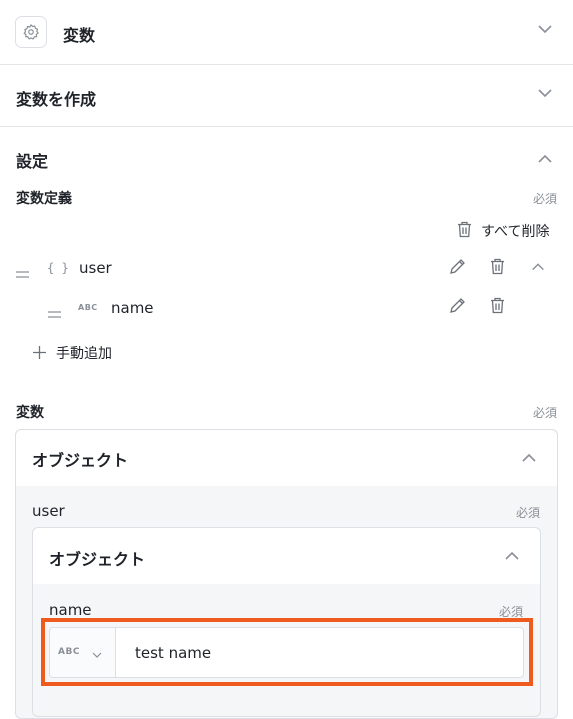 Image resolution: width=573 pixels, height=719 pixels. What do you see at coordinates (132, 308) in the screenshot?
I see `variable-name-name: name` at bounding box center [132, 308].